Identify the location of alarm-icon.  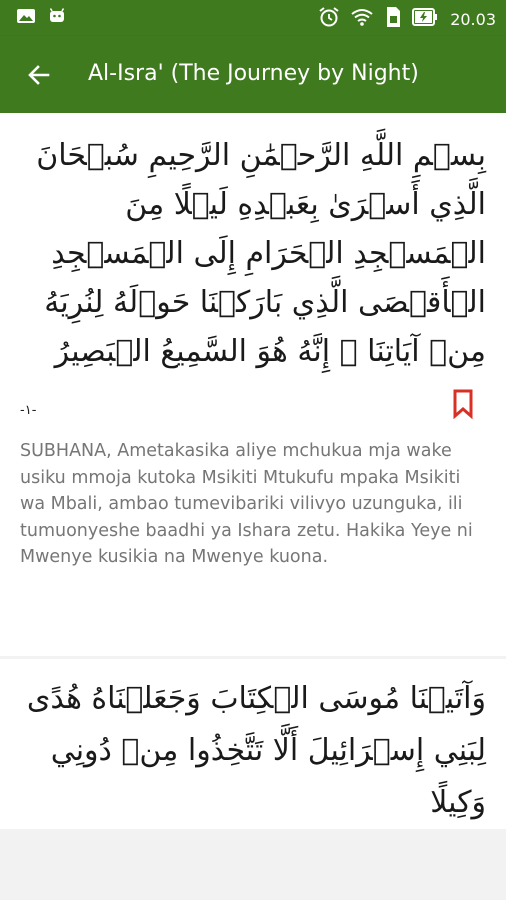
(329, 19).